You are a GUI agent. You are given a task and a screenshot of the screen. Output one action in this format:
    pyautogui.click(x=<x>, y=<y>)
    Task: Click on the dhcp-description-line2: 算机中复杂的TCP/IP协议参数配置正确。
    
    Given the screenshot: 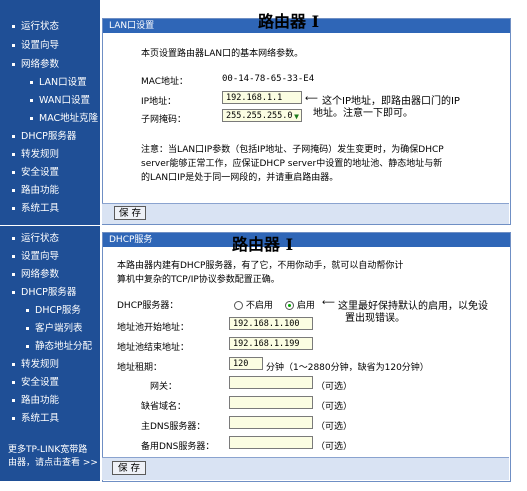 What is the action you would take?
    pyautogui.click(x=198, y=280)
    